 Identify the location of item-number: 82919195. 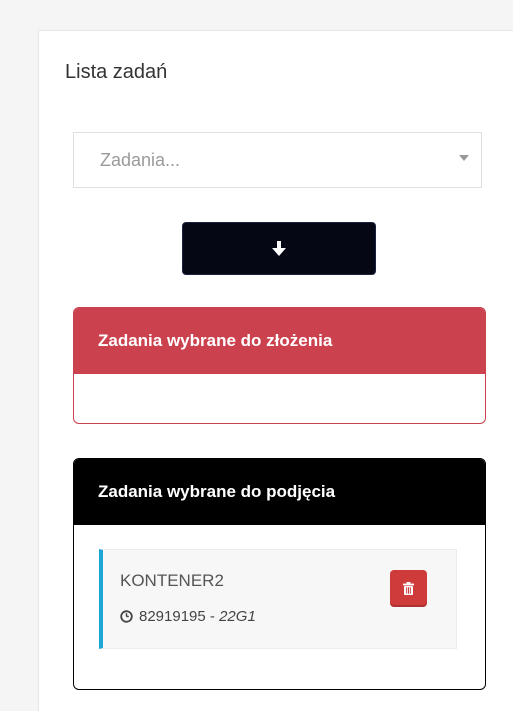
(172, 616).